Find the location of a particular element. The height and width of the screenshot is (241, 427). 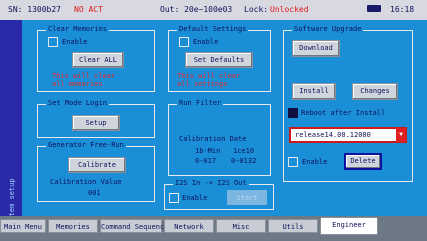

clear-all-button: Clear ALL is located at coordinates (98, 60).